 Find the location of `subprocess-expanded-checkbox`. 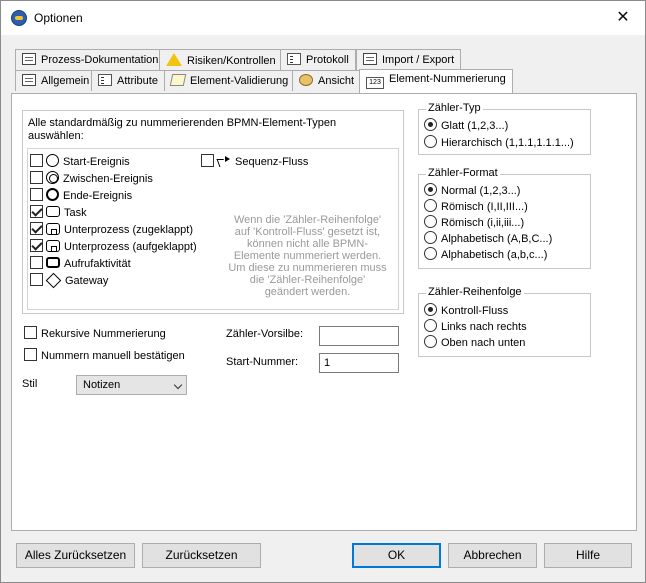

subprocess-expanded-checkbox is located at coordinates (36, 245).